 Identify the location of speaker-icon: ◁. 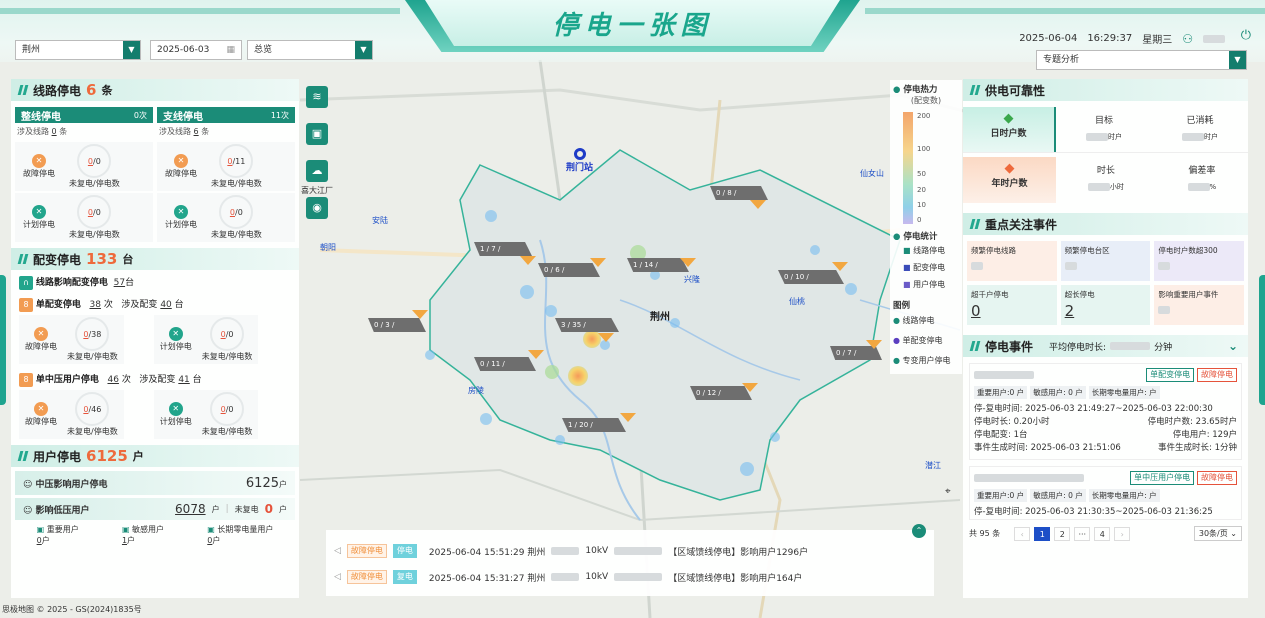
(337, 551).